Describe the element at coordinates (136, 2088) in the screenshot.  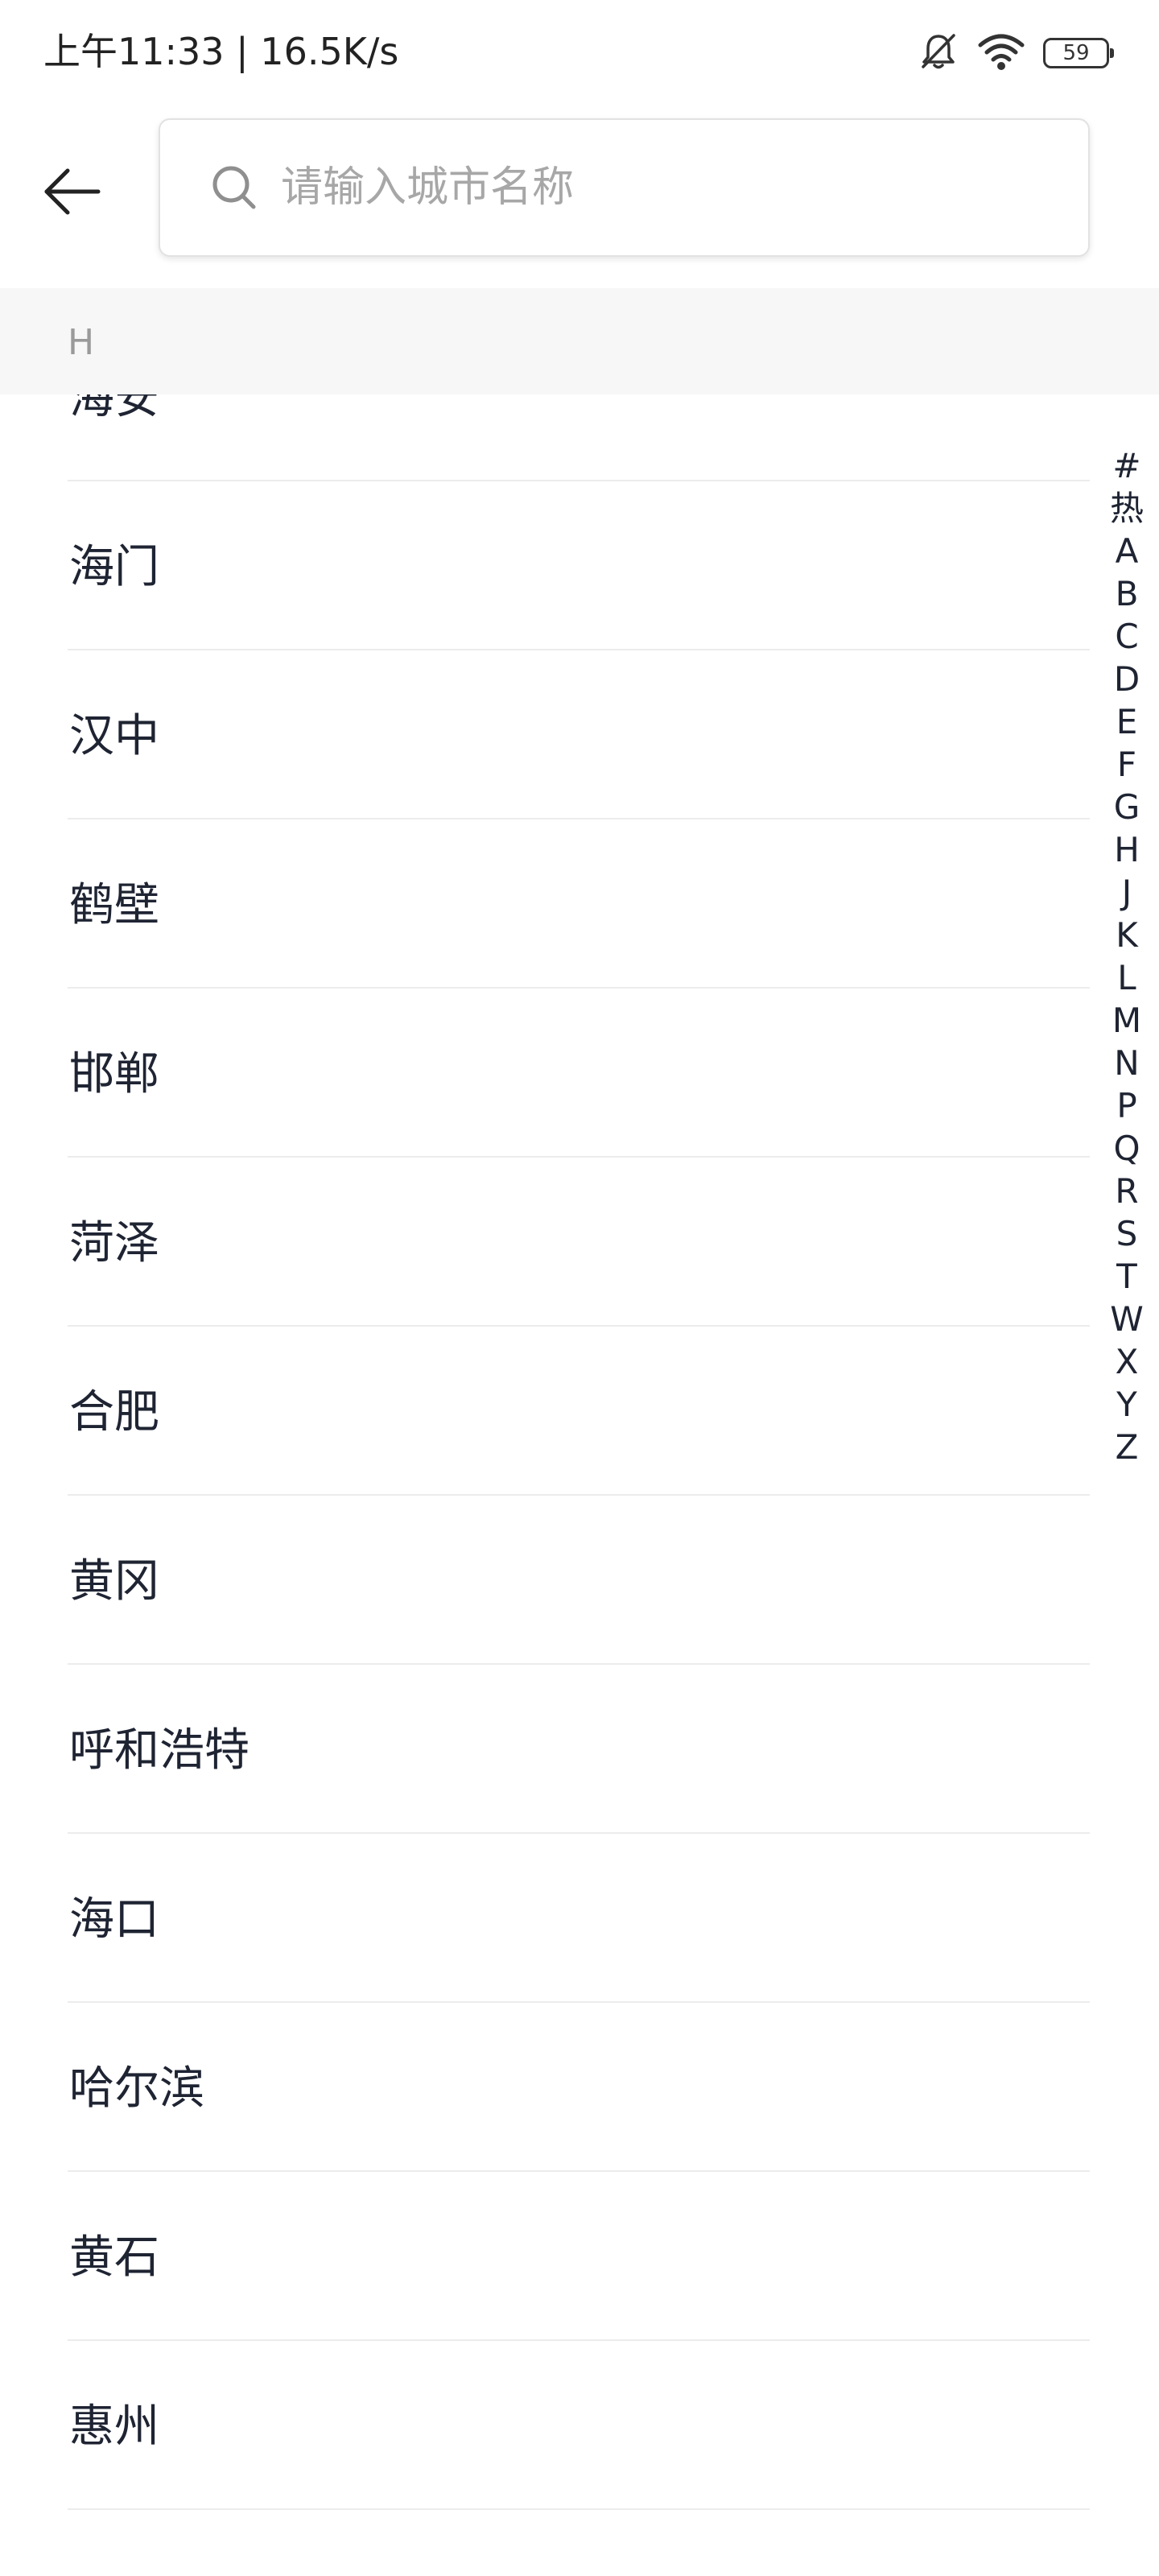
I see `city-name: 哈尔滨` at that location.